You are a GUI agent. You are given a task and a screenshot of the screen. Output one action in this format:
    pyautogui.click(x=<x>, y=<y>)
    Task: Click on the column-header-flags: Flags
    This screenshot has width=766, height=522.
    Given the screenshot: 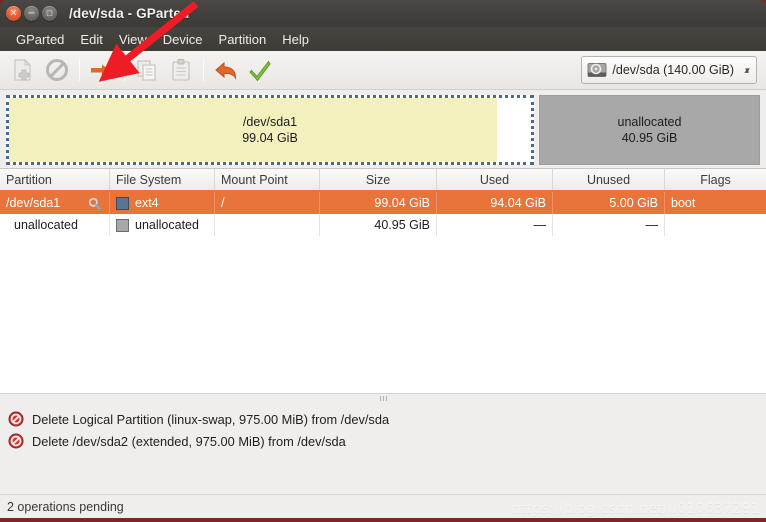 What is the action you would take?
    pyautogui.click(x=715, y=179)
    